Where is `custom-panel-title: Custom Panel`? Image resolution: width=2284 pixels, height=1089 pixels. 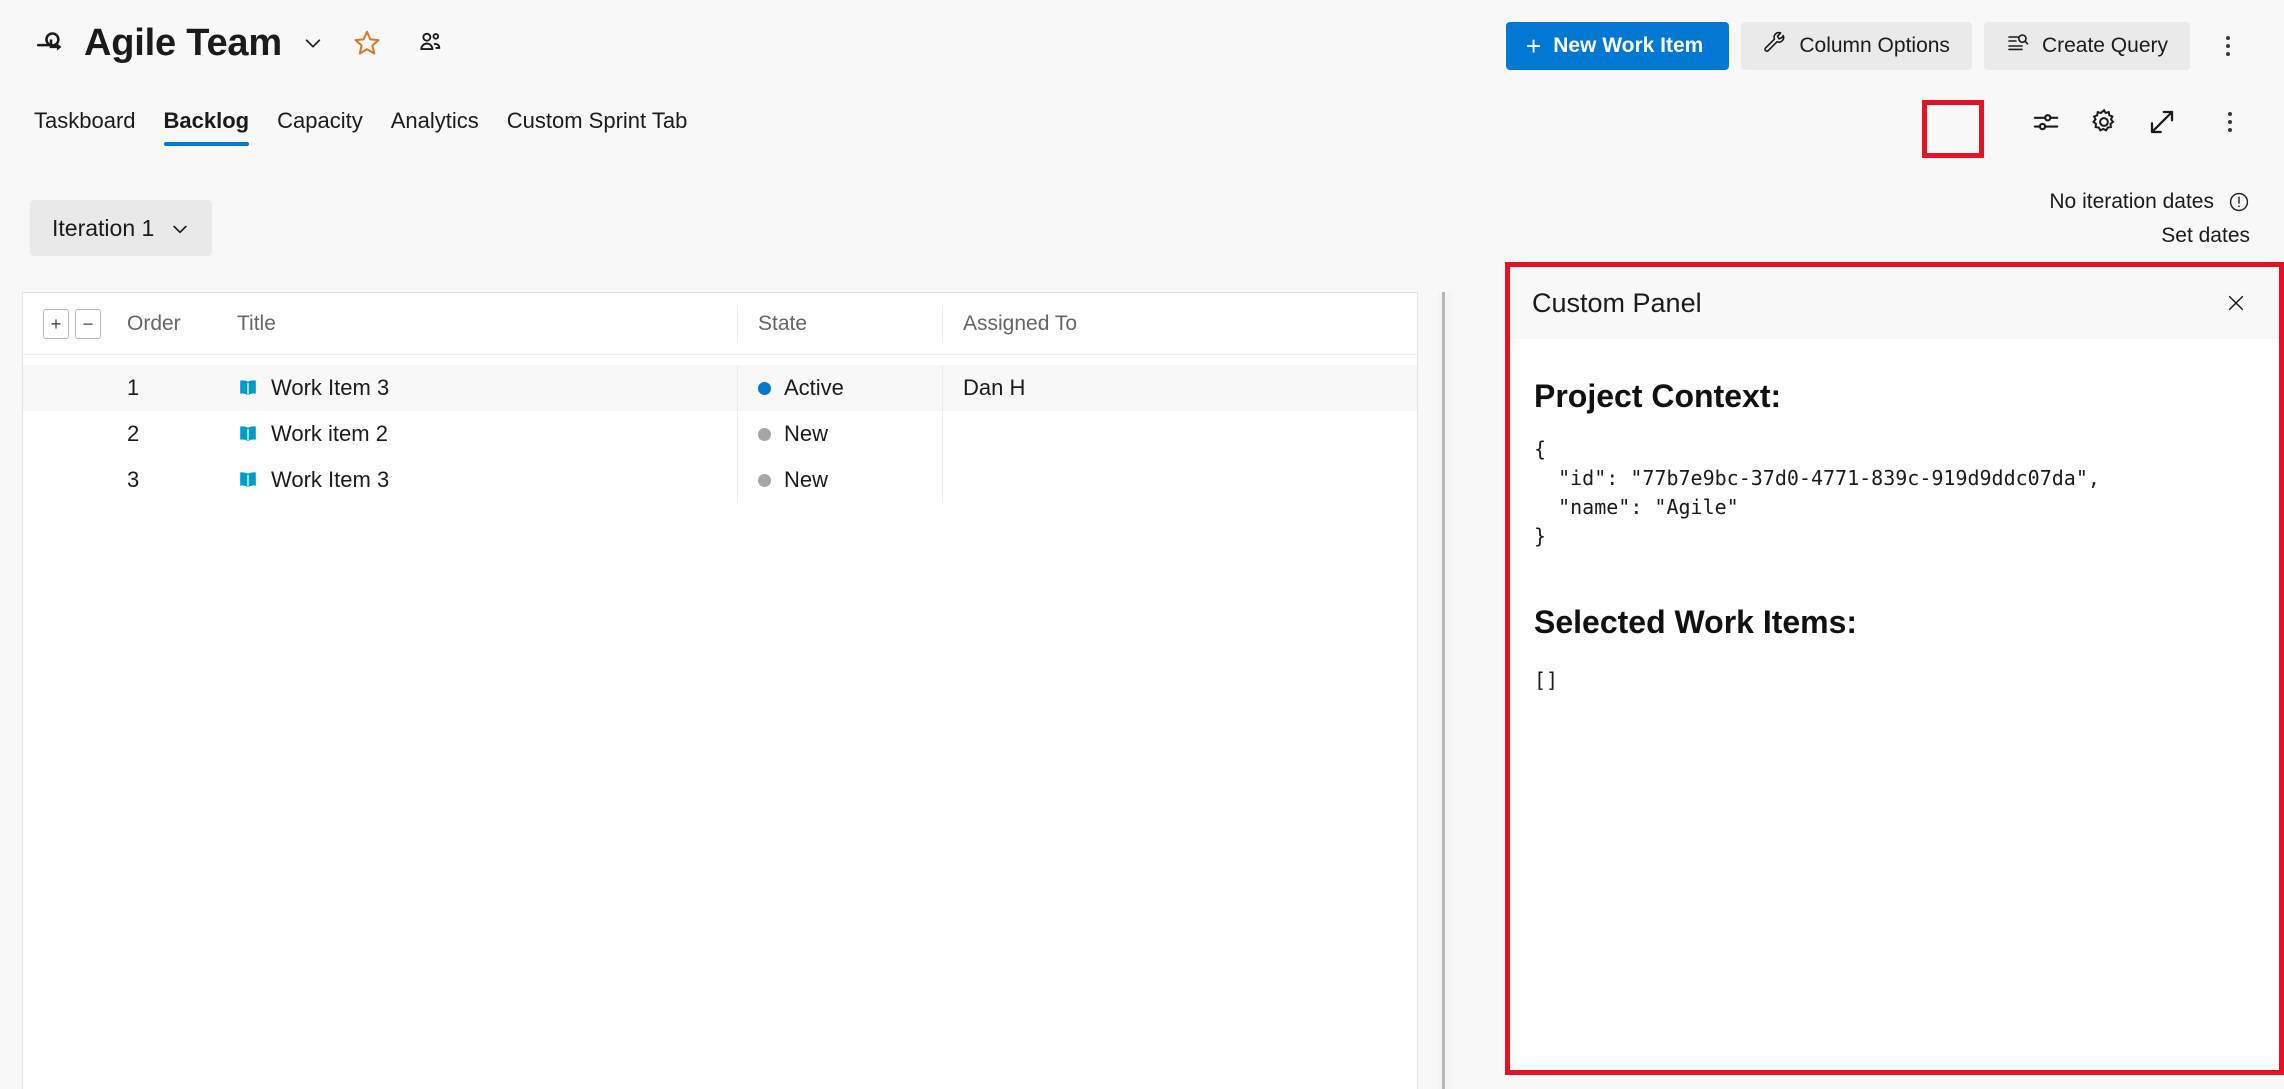
custom-panel-title: Custom Panel is located at coordinates (1617, 302).